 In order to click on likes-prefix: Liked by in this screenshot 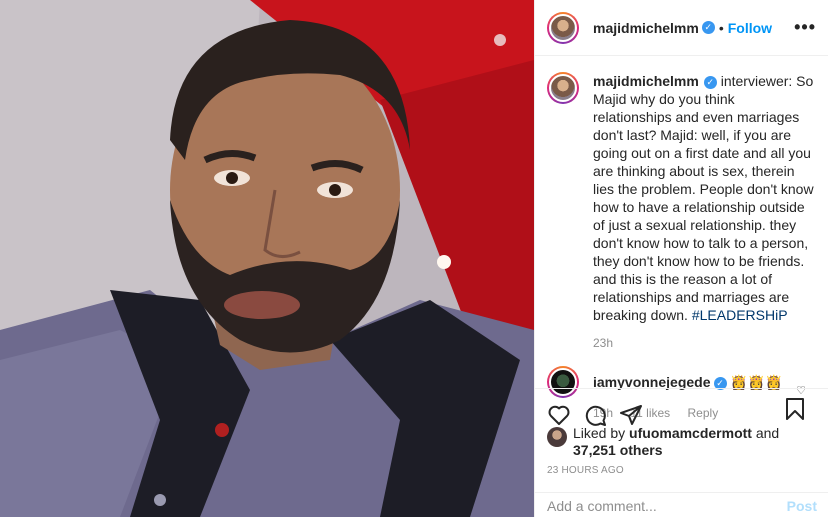, I will do `click(601, 433)`.